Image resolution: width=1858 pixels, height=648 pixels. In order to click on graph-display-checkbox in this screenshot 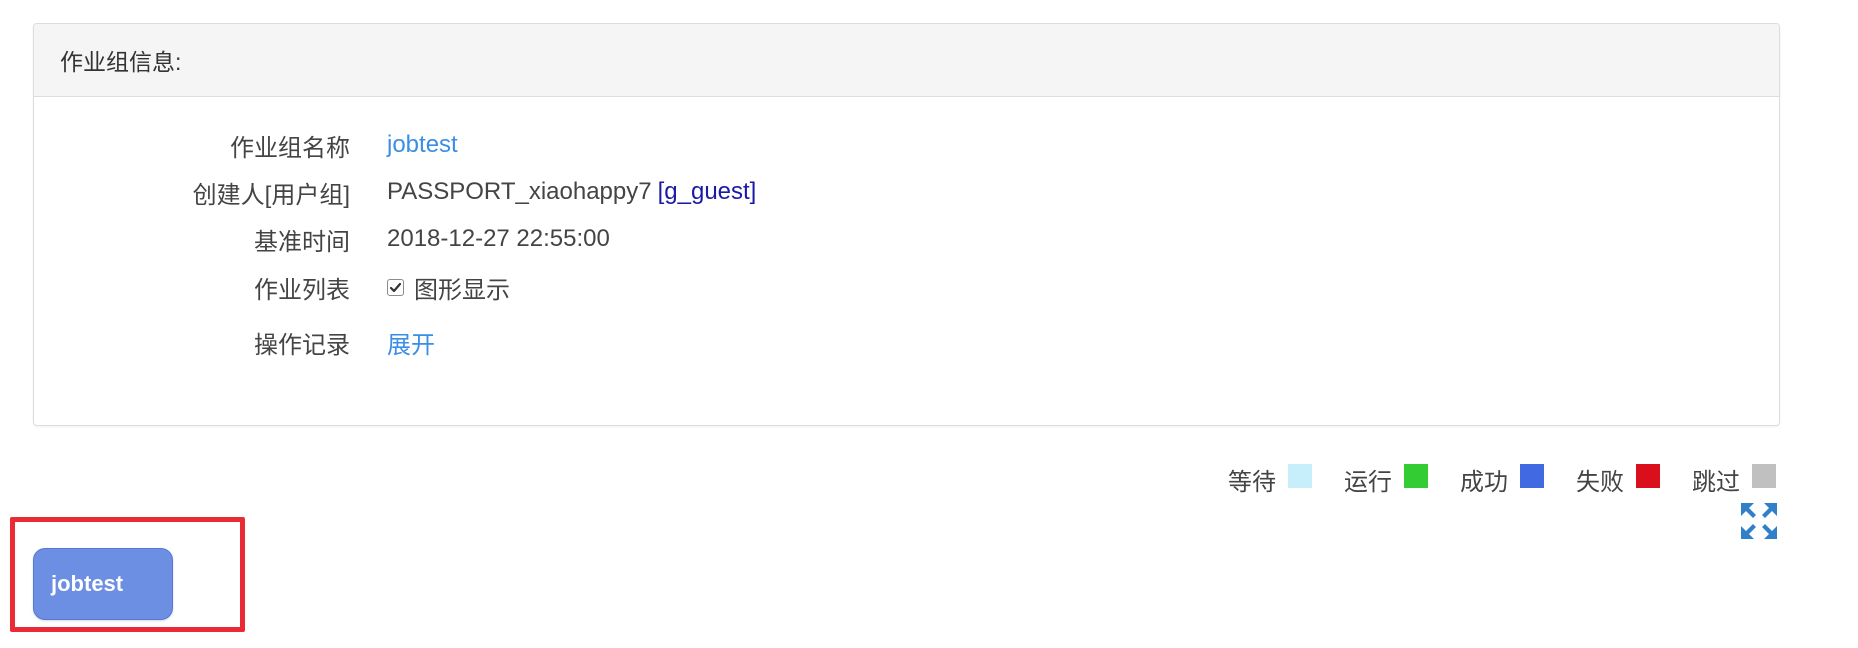, I will do `click(395, 287)`.